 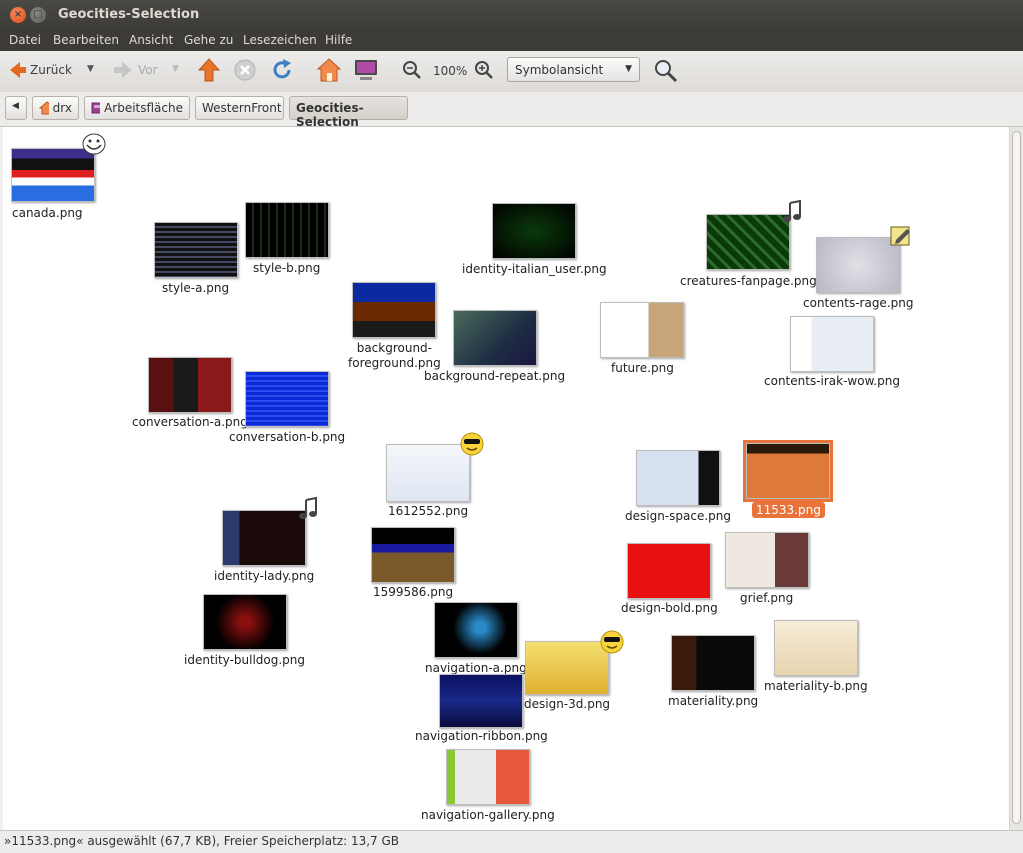 I want to click on menu-bearbeiten: Bearbeiten, so click(x=86, y=40).